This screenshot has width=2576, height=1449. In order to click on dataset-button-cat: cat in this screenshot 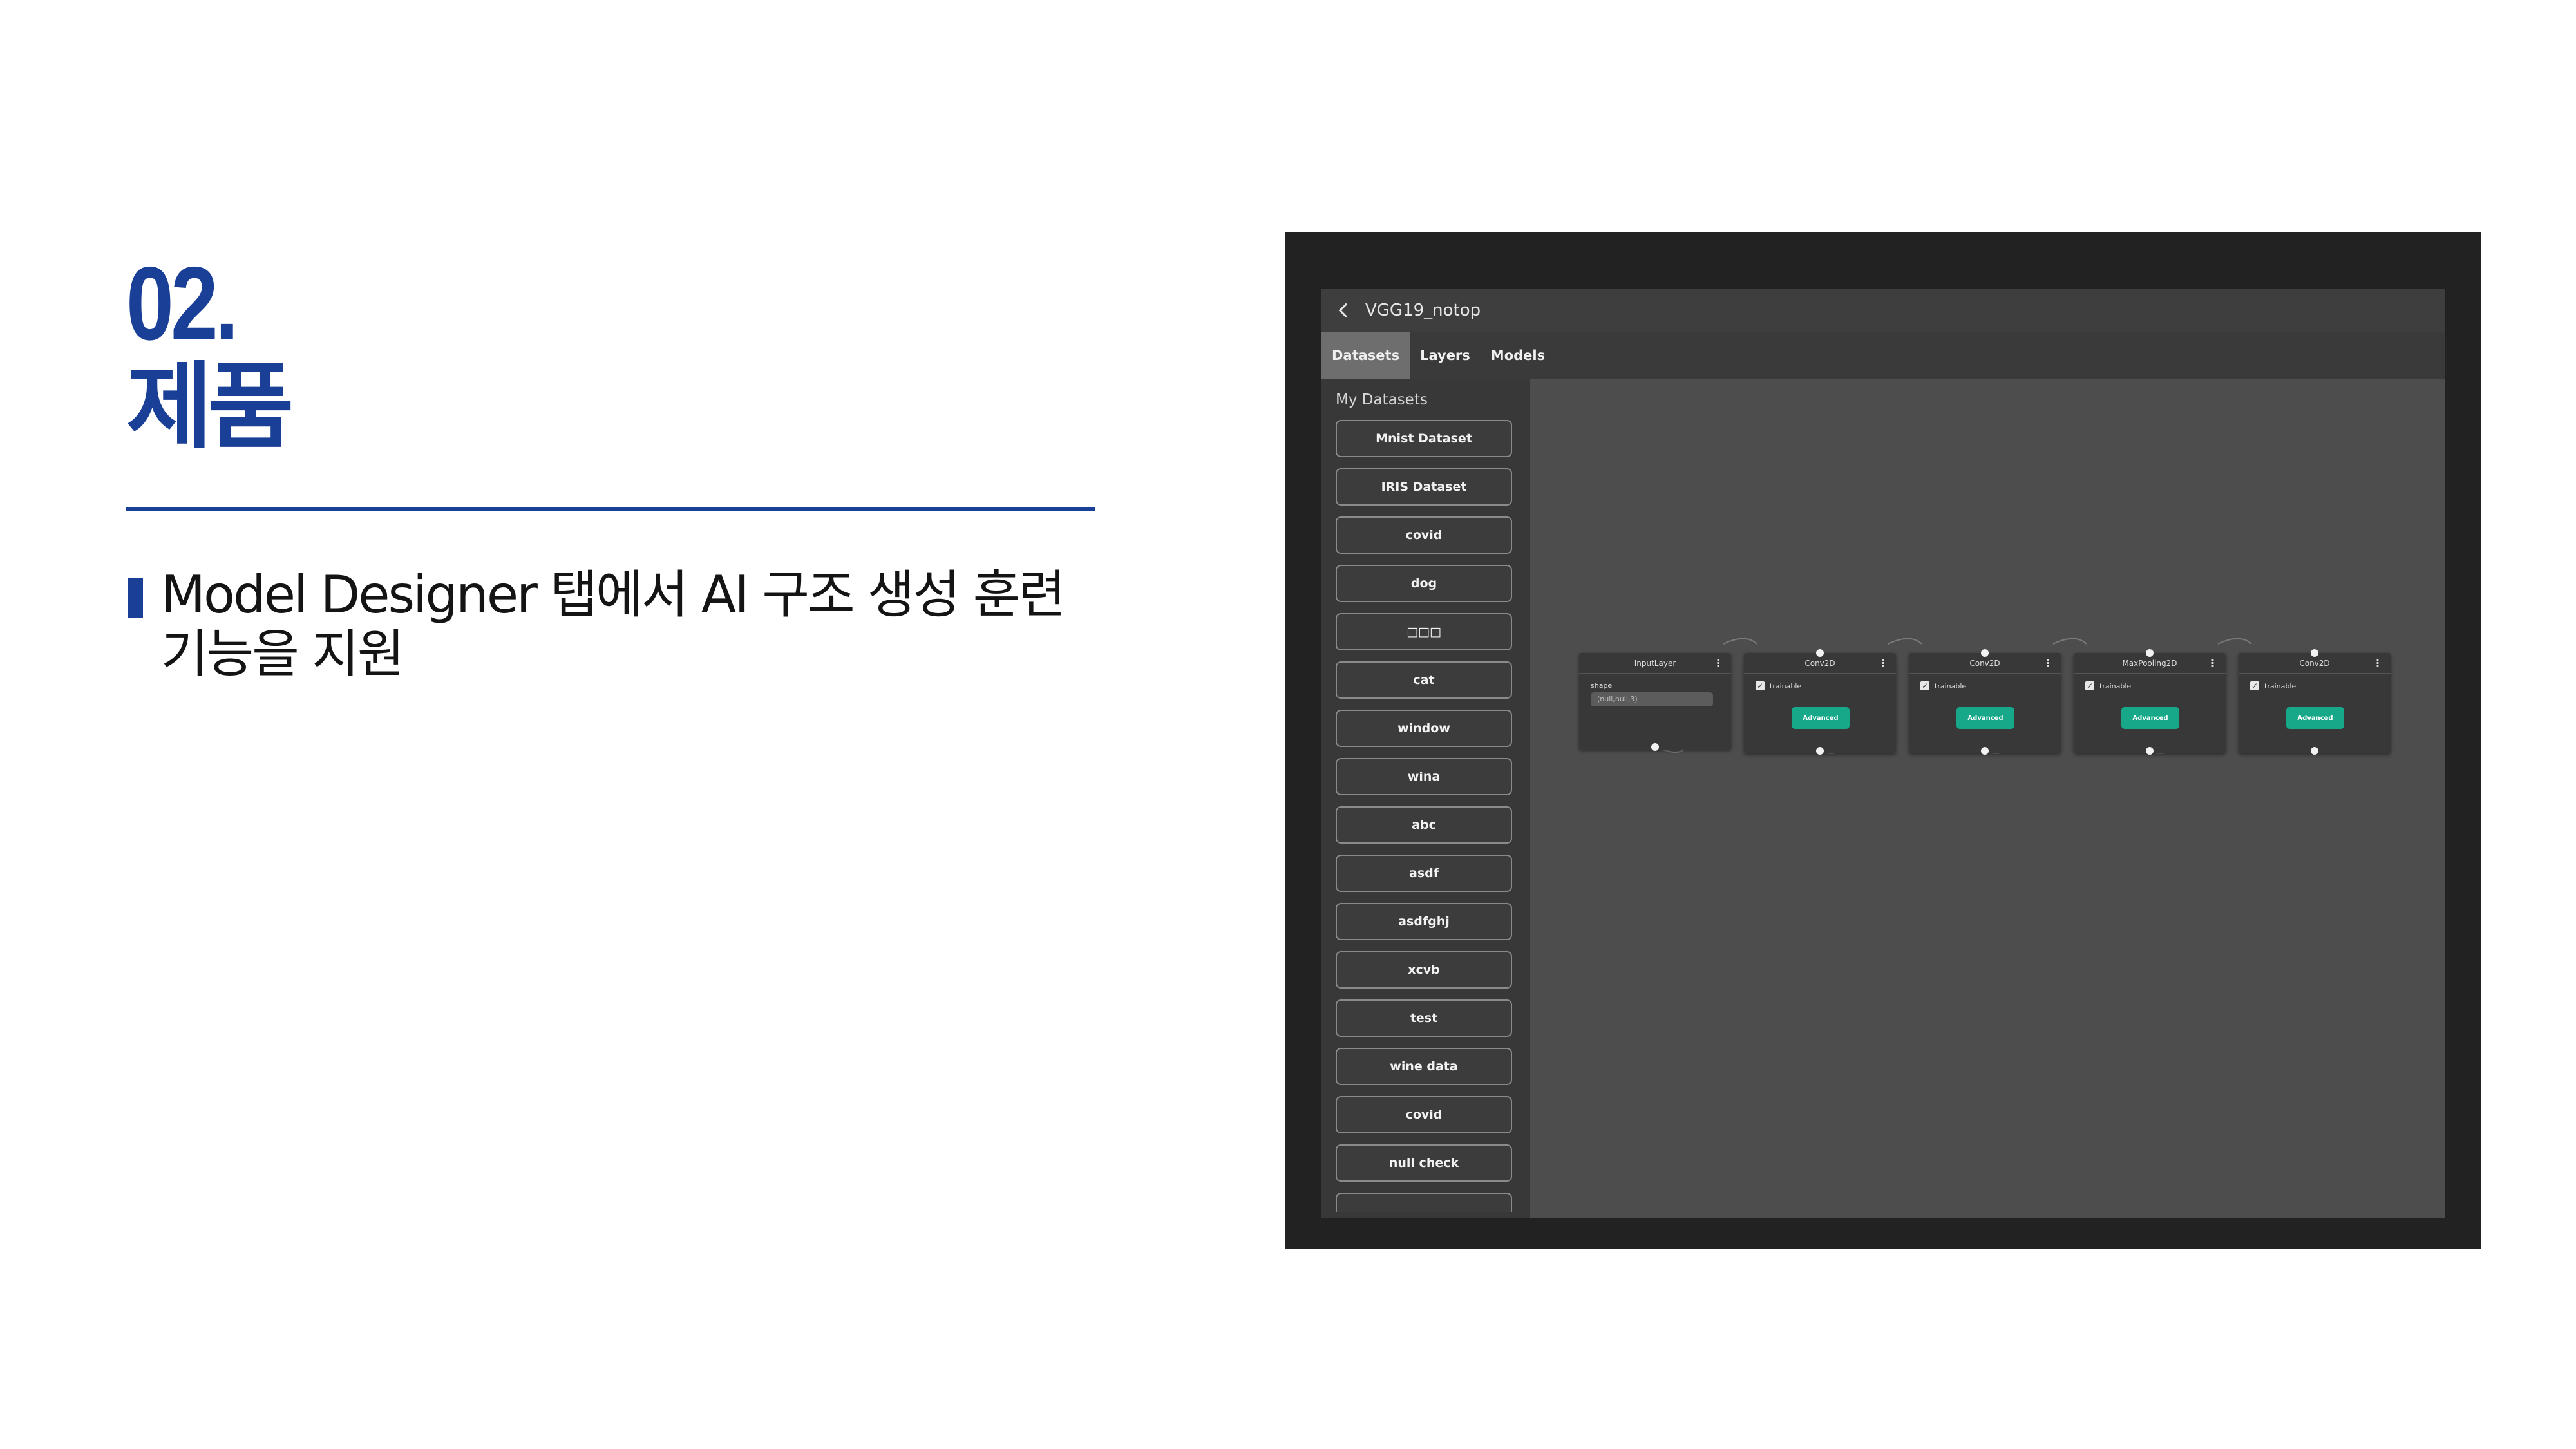, I will do `click(1424, 680)`.